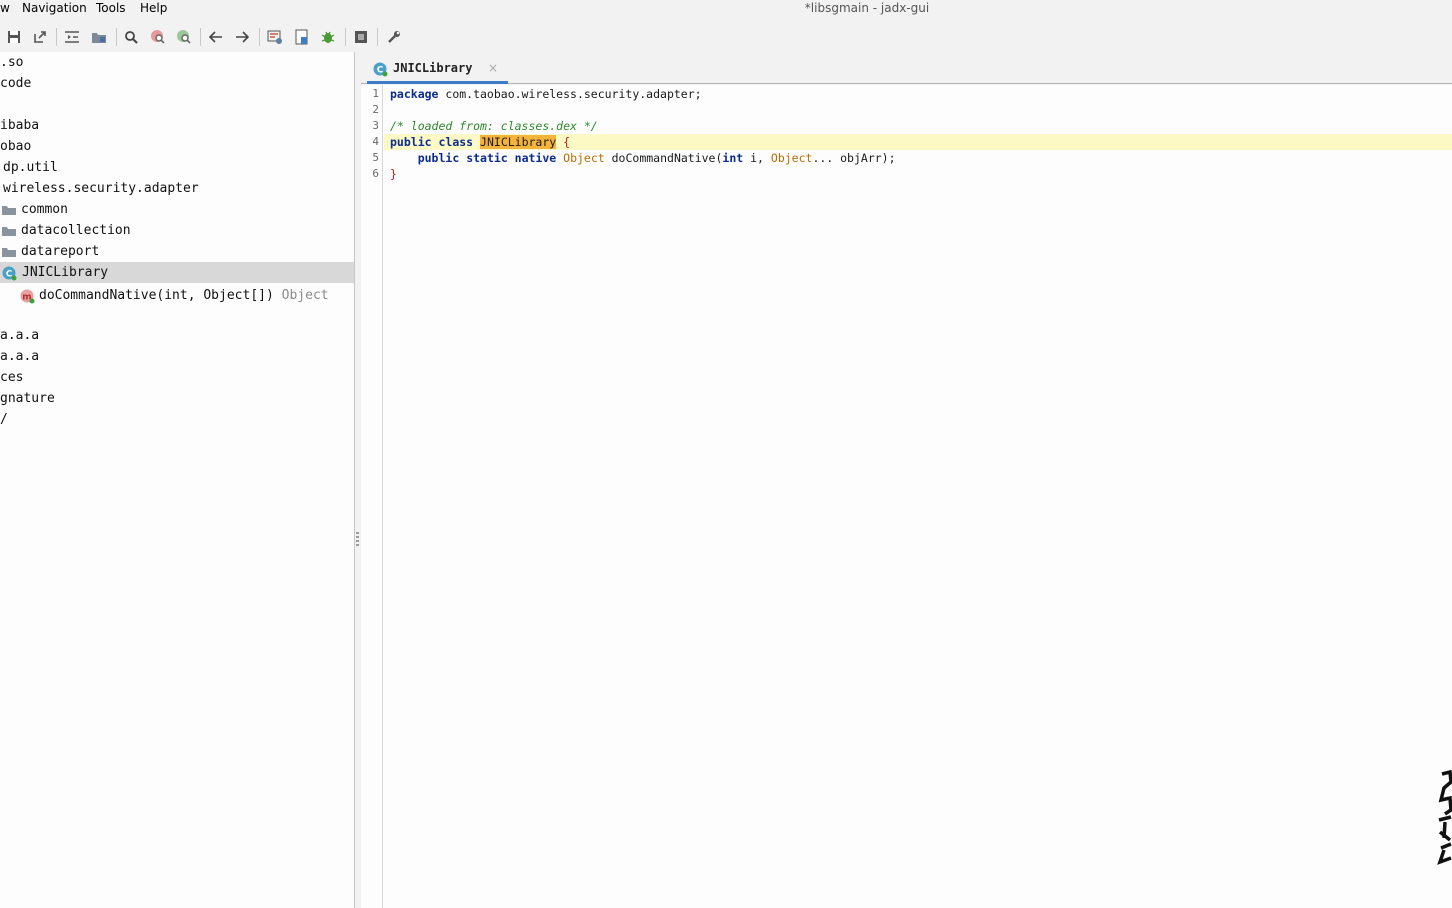 The image size is (1452, 908). I want to click on window-title: *libsgmain - jadx-gui, so click(867, 8).